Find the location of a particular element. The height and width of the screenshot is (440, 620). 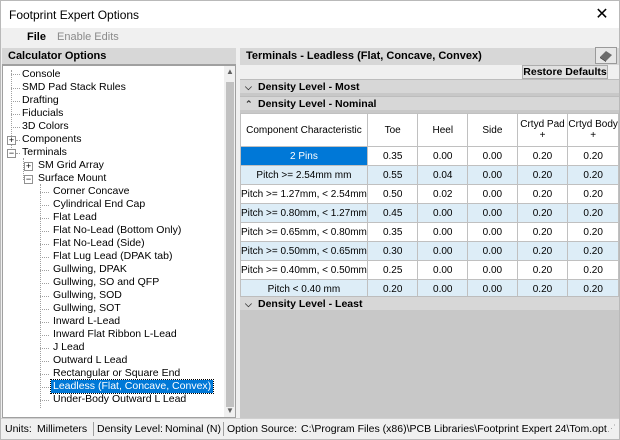

chevron-down-icon: ⌵ is located at coordinates (248, 87).